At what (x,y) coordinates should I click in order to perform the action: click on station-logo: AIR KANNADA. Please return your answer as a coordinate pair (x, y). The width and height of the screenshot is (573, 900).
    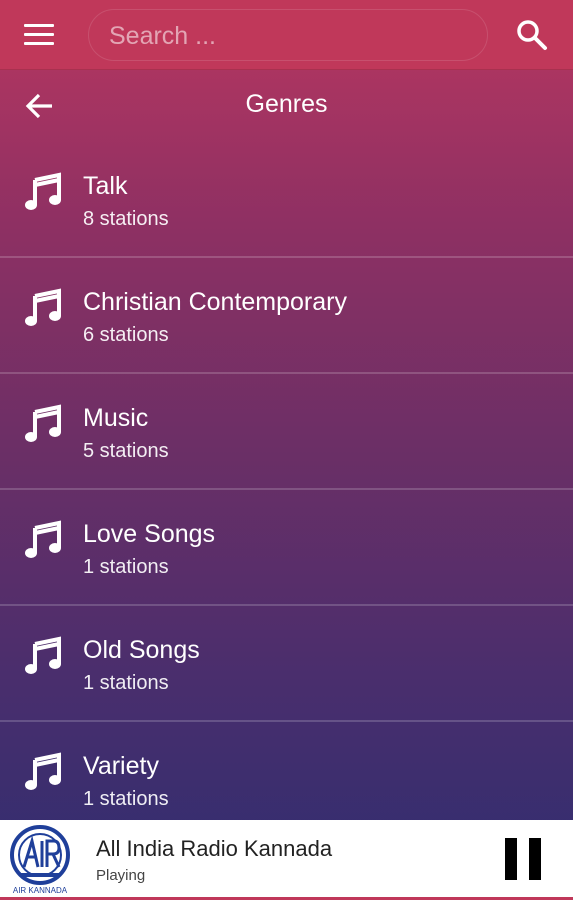
    Looking at the image, I should click on (40, 860).